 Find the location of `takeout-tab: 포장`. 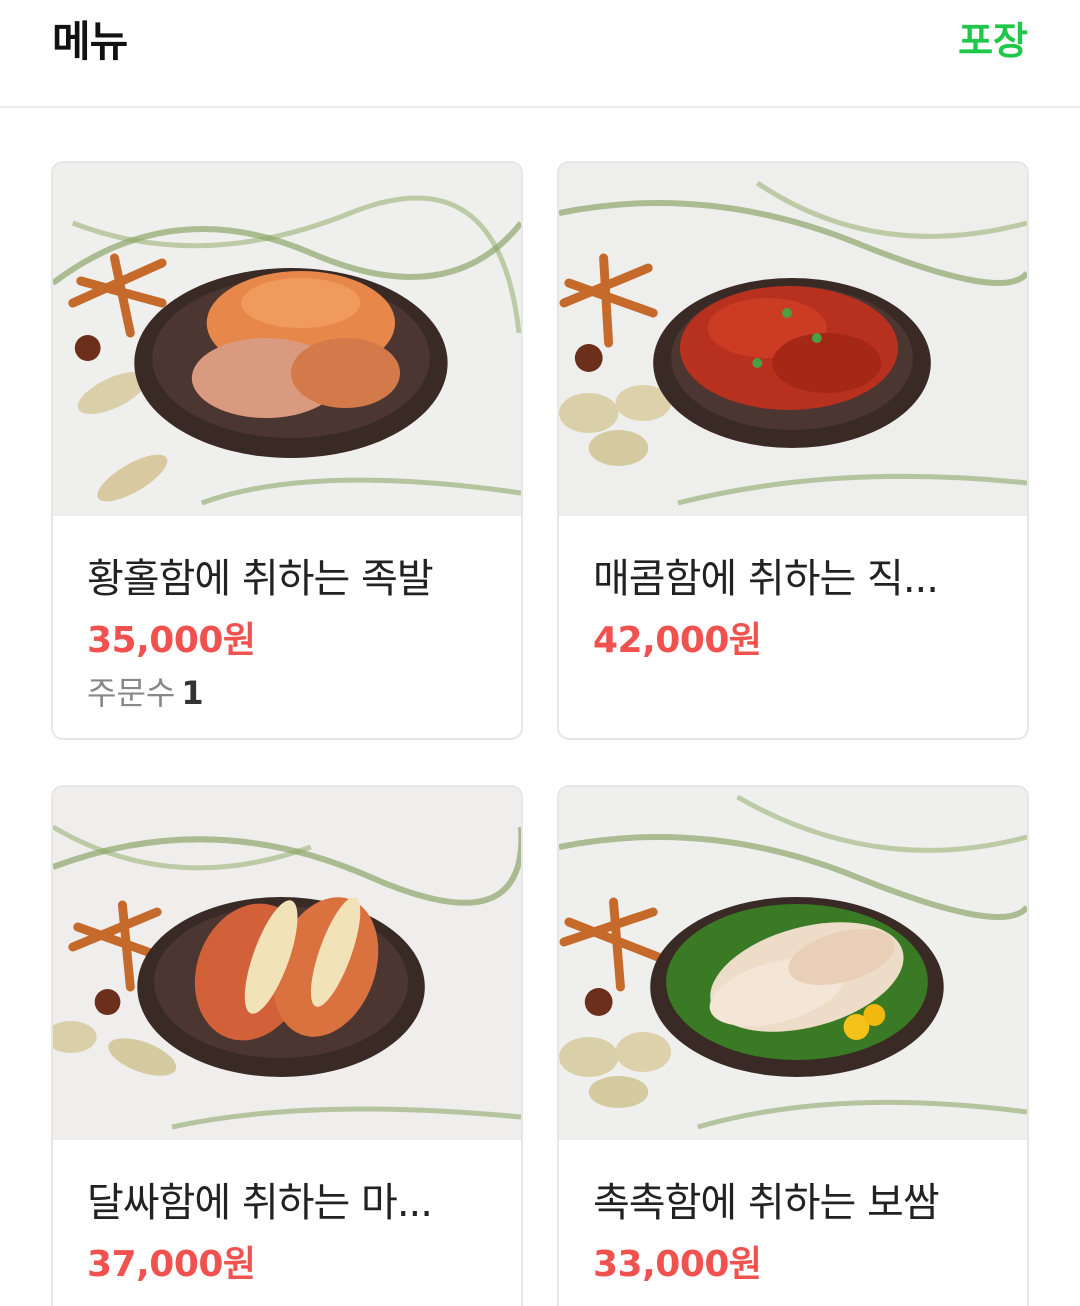

takeout-tab: 포장 is located at coordinates (993, 37).